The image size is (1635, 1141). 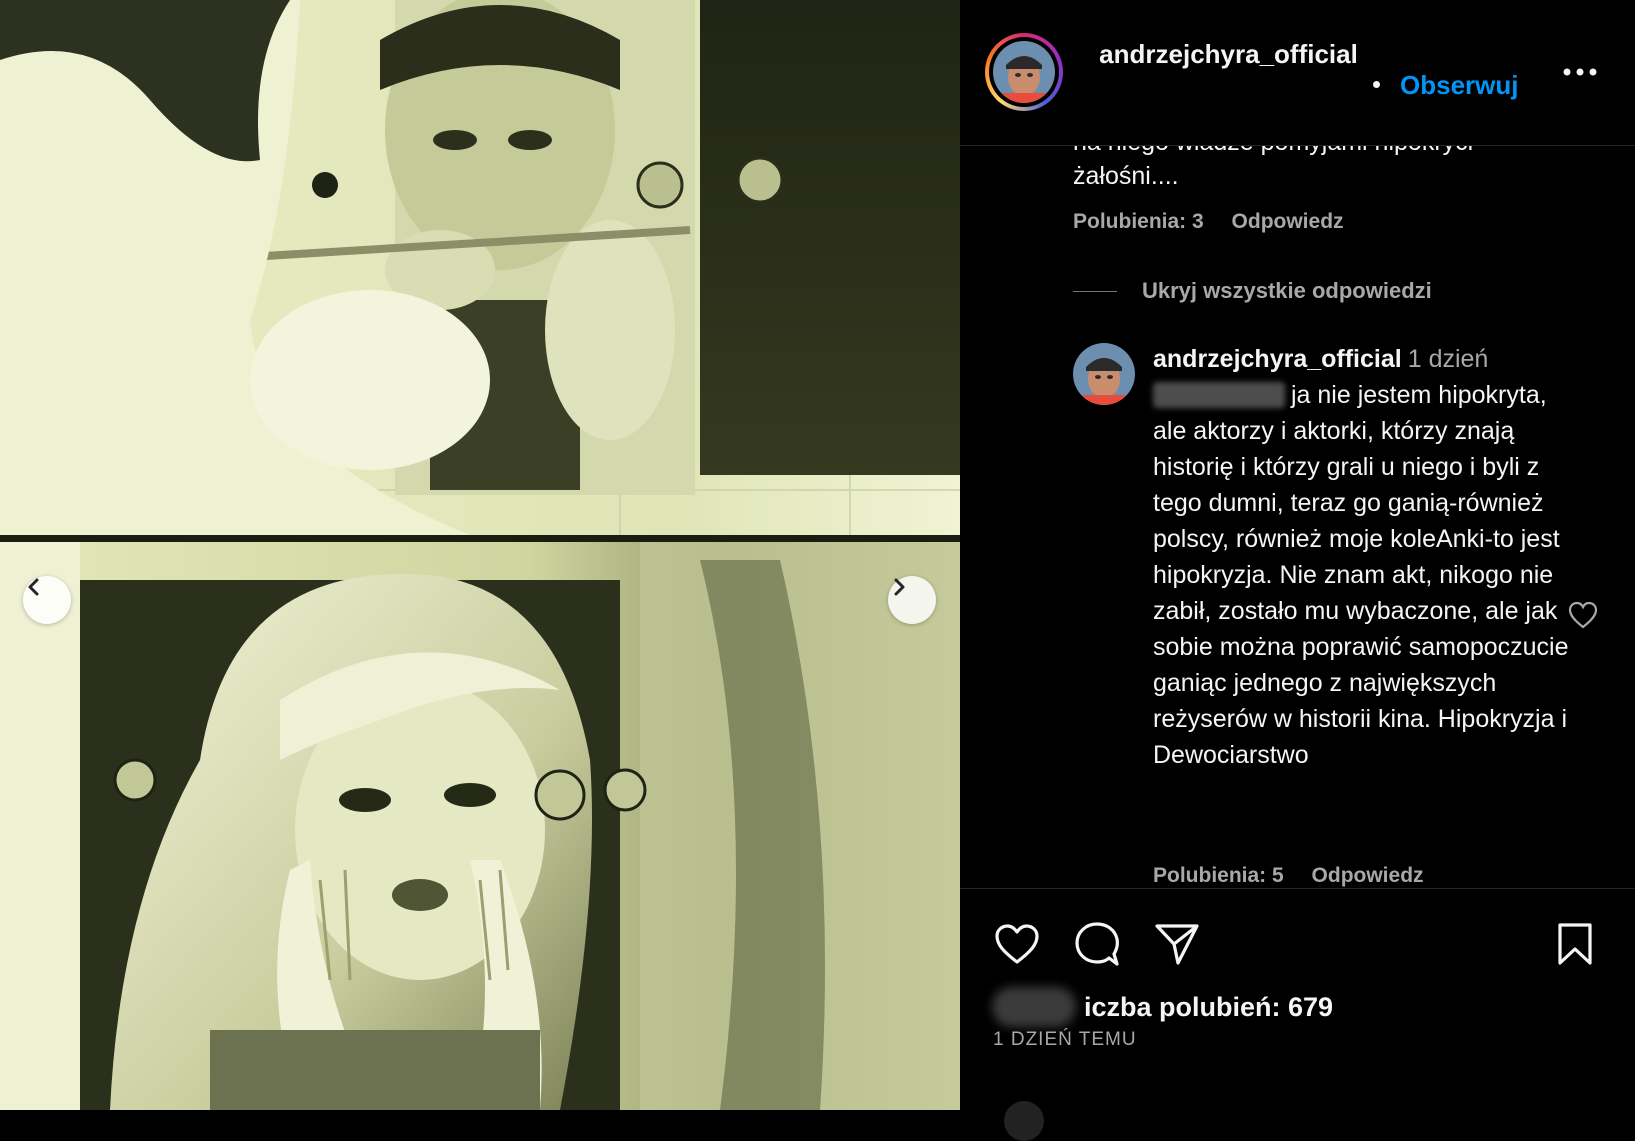 I want to click on comment-button, so click(x=1097, y=944).